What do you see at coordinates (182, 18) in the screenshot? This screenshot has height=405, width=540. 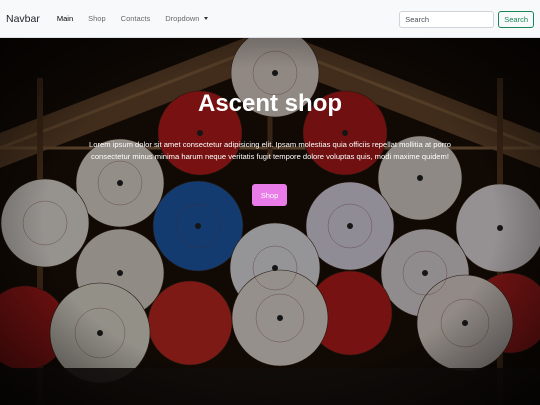 I see `nav-dropdown-label: Dropdown` at bounding box center [182, 18].